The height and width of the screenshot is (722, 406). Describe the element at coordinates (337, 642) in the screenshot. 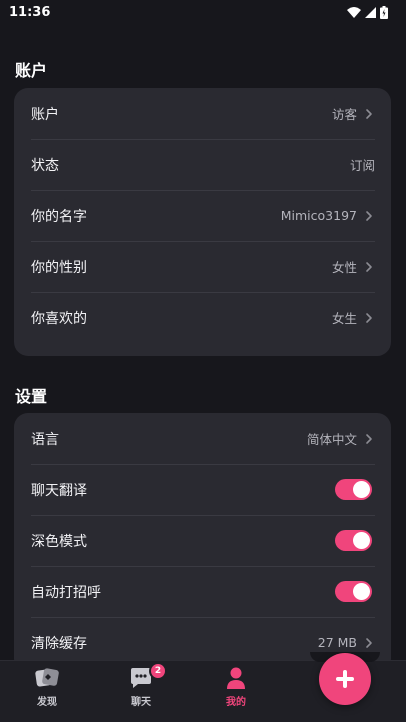

I see `row-value: 27 MB` at that location.